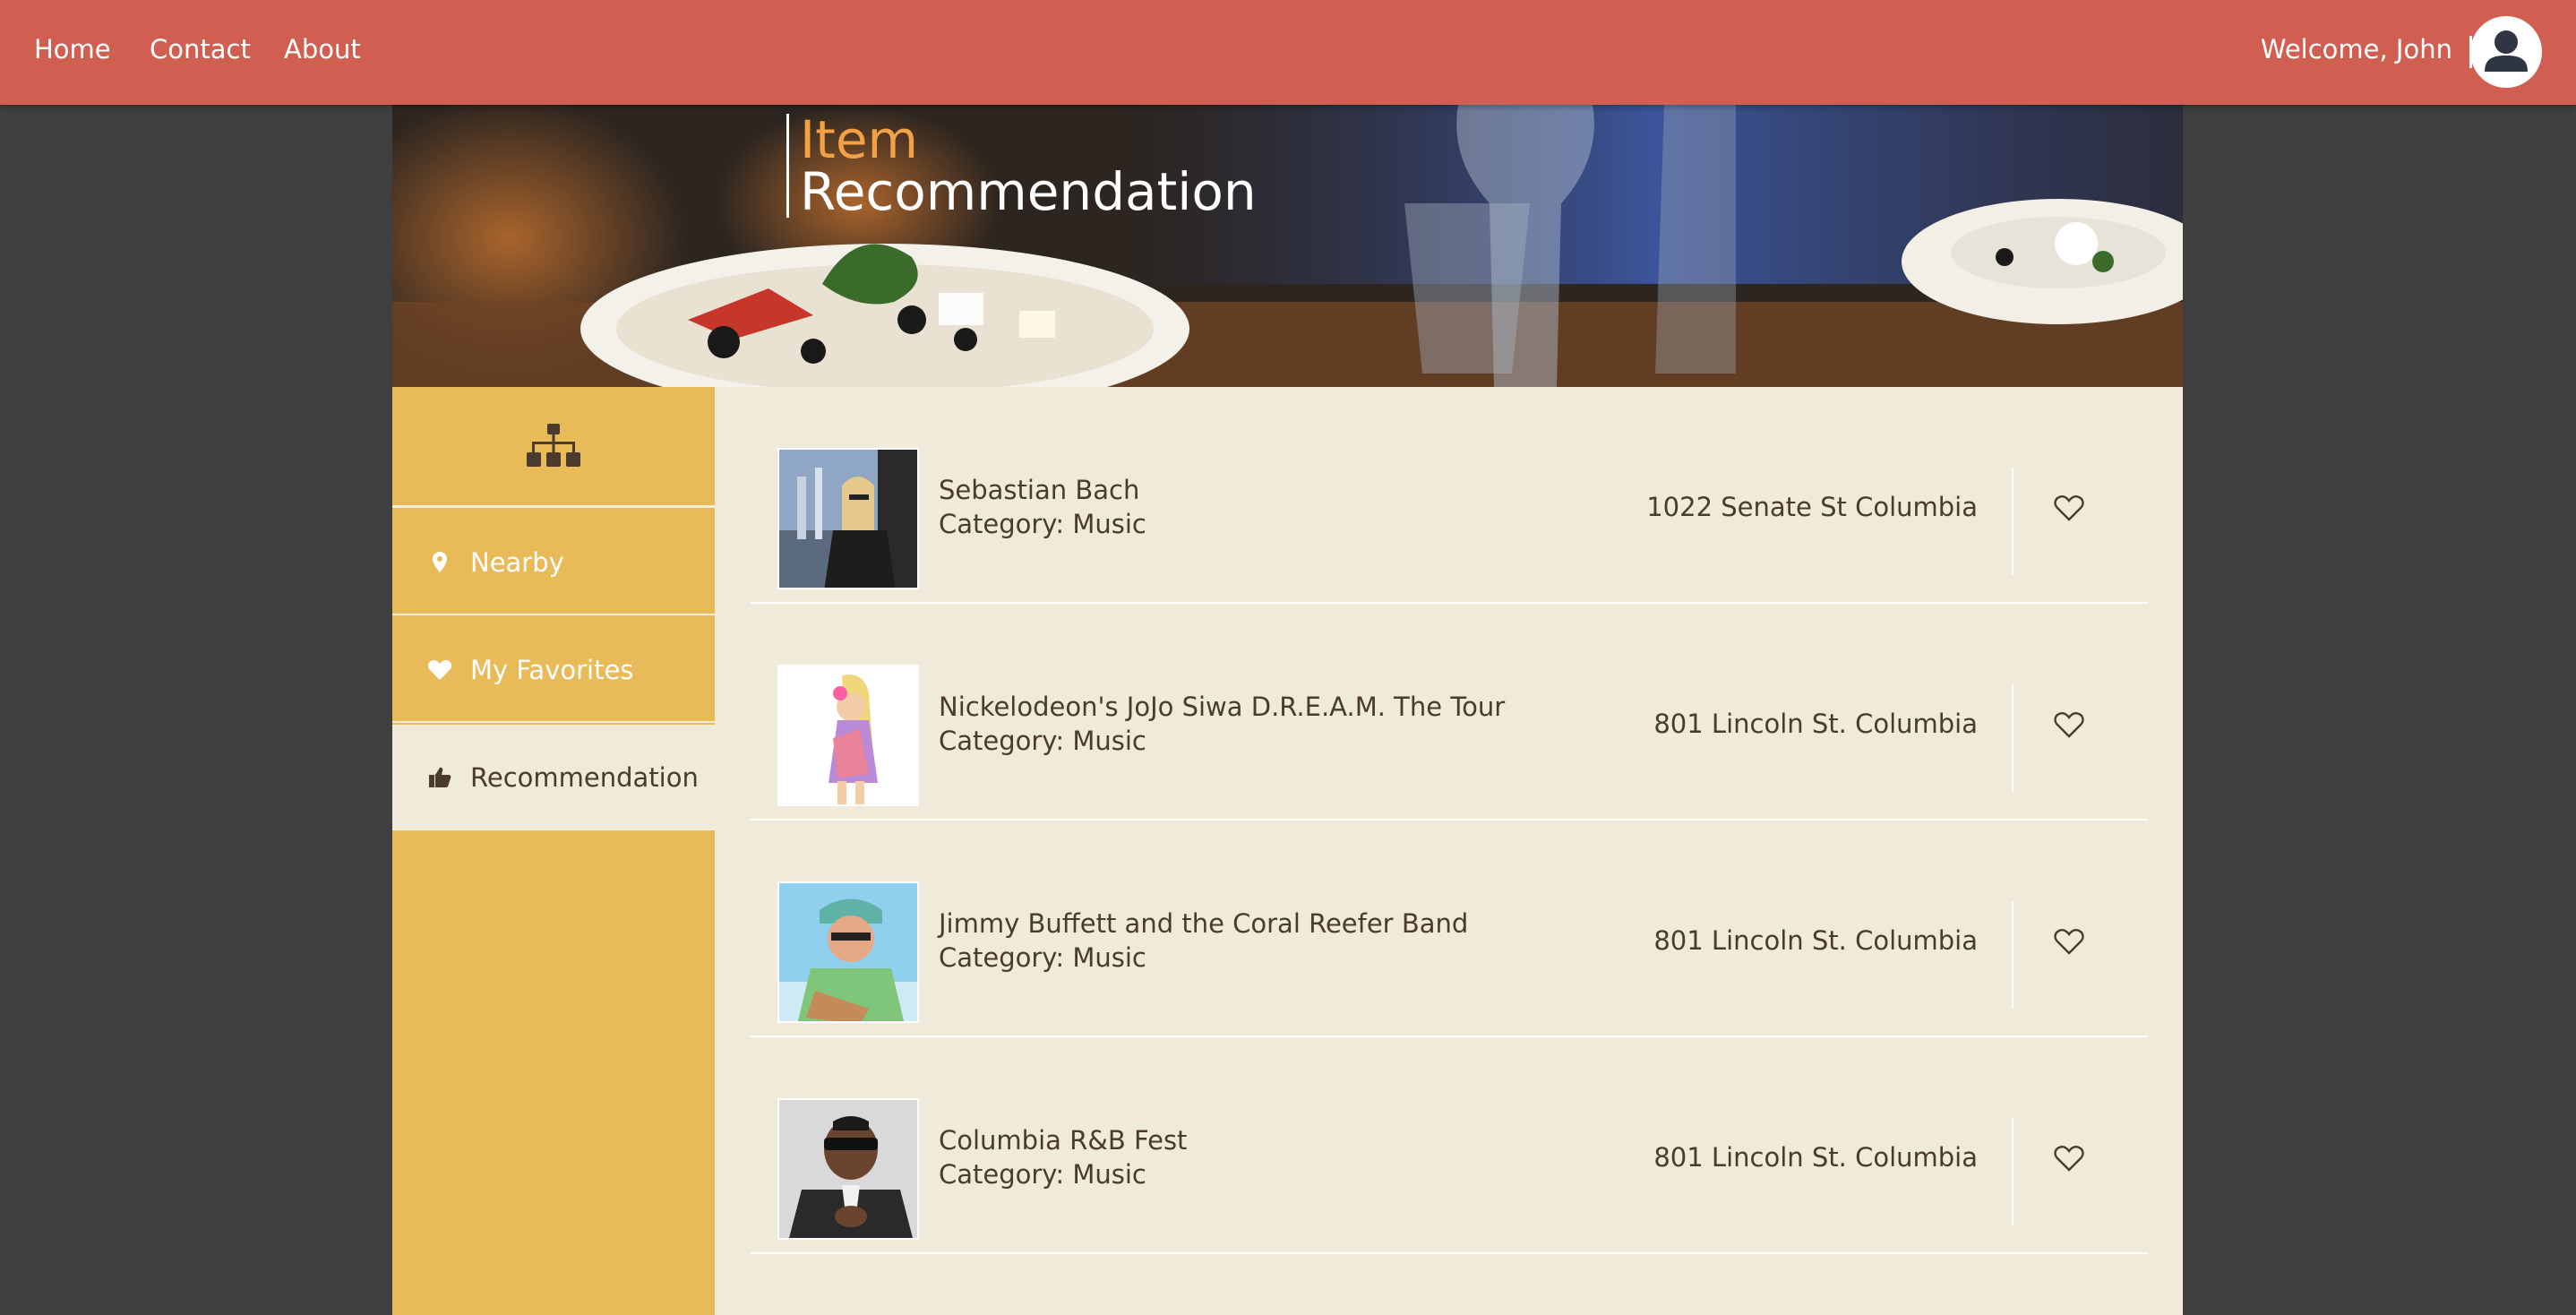  What do you see at coordinates (584, 777) in the screenshot?
I see `sidebar-item-label: Recommendation` at bounding box center [584, 777].